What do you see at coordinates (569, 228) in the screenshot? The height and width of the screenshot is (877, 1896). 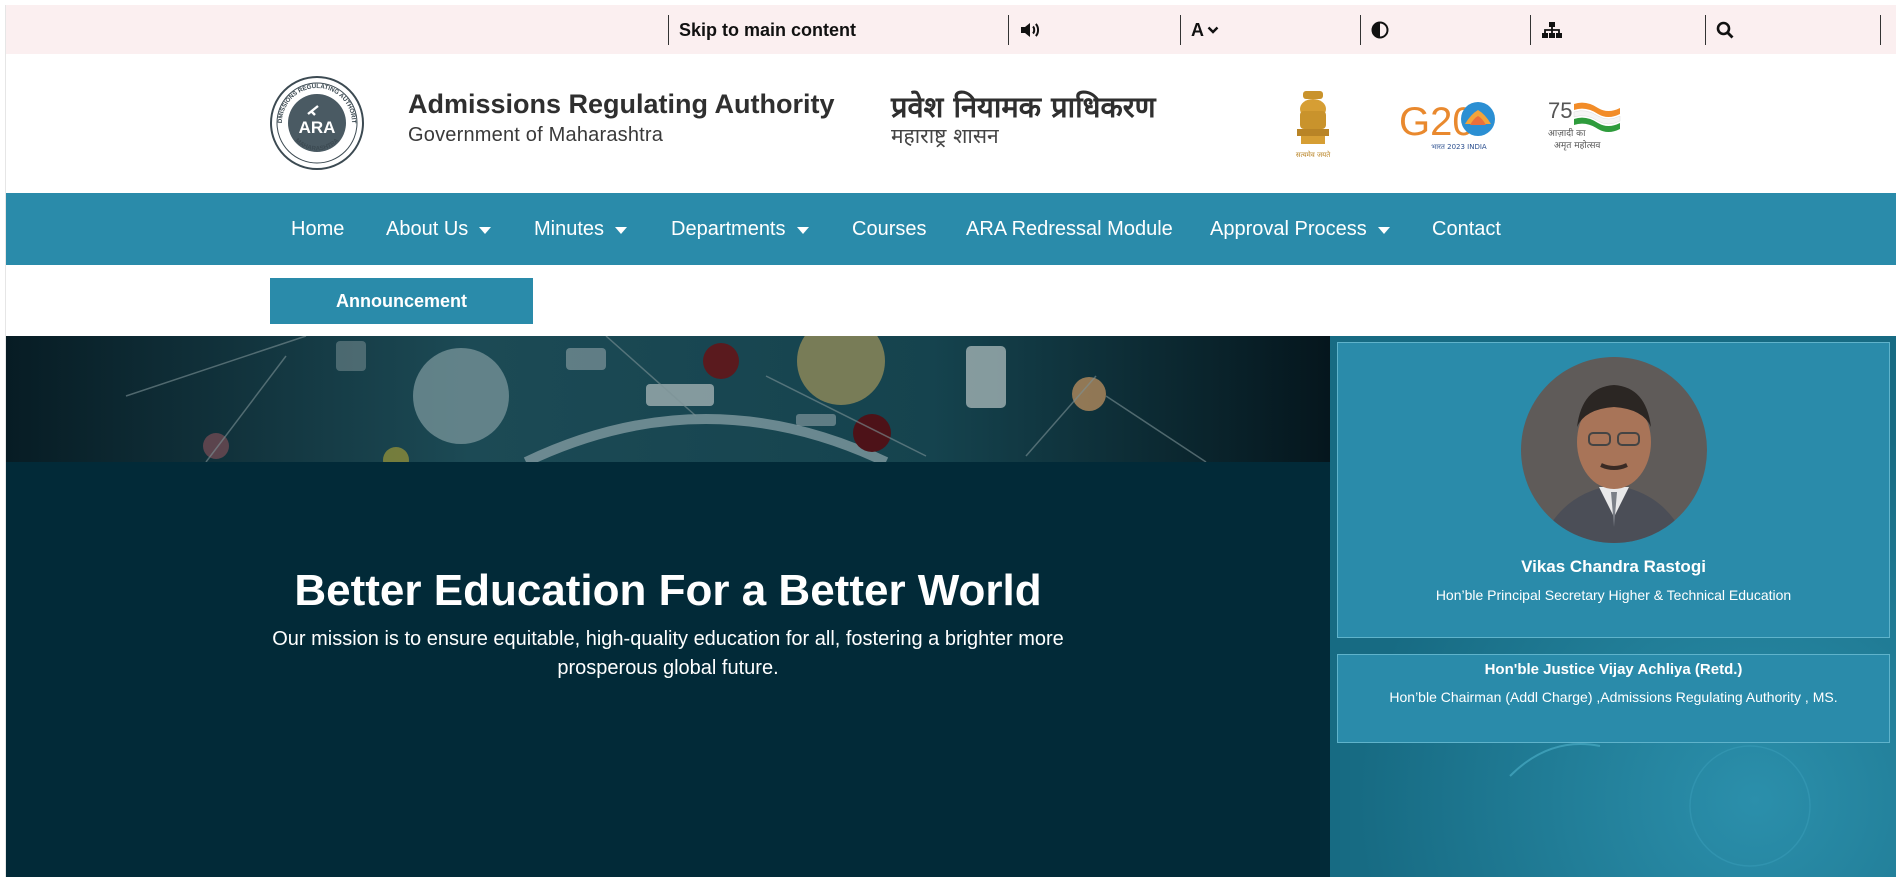 I see `nav-item-label: Minutes` at bounding box center [569, 228].